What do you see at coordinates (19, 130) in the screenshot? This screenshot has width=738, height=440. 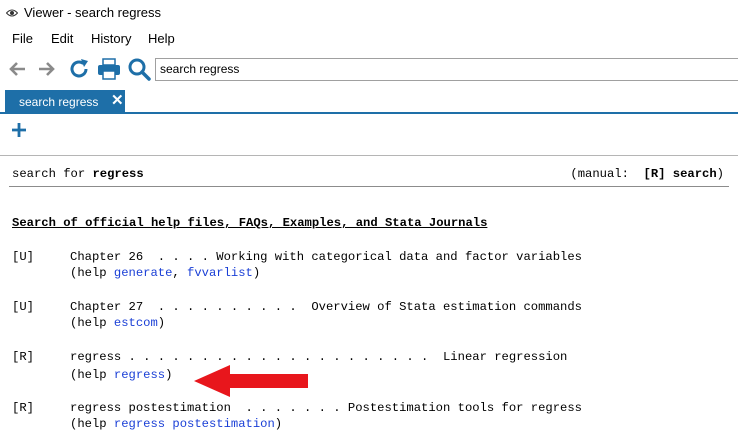 I see `plus-icon` at bounding box center [19, 130].